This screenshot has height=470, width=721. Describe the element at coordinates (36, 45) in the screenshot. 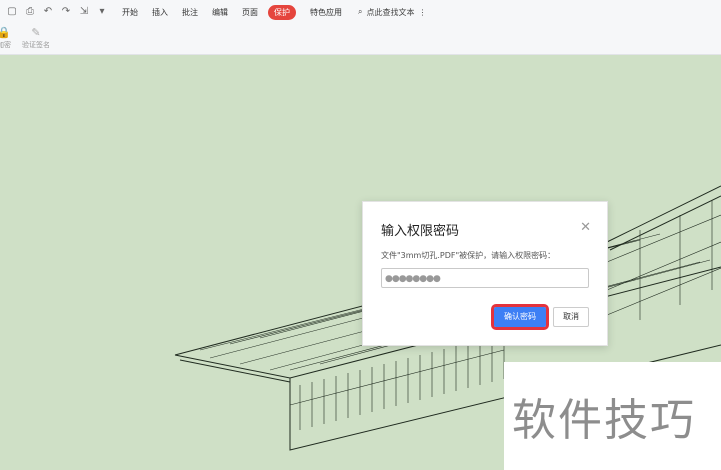

I see `verify-signature-label: 验证签名` at that location.